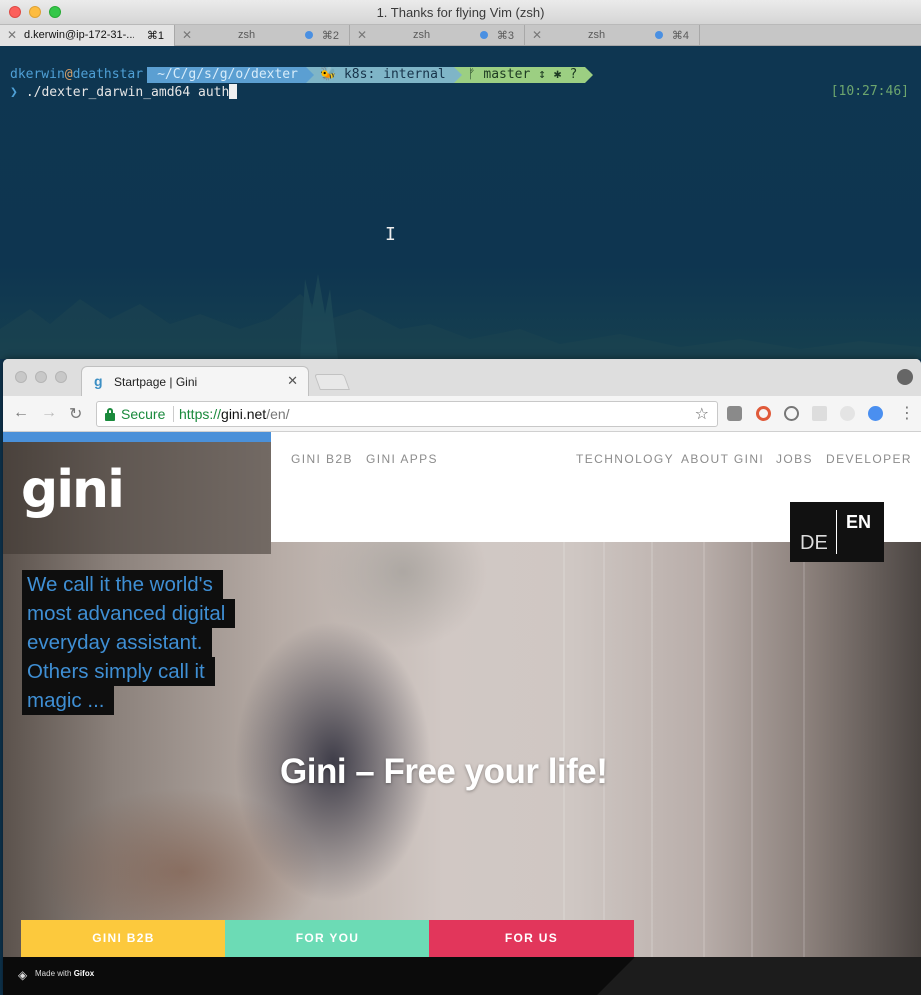 Image resolution: width=921 pixels, height=995 pixels. What do you see at coordinates (233, 91) in the screenshot?
I see `text-cursor` at bounding box center [233, 91].